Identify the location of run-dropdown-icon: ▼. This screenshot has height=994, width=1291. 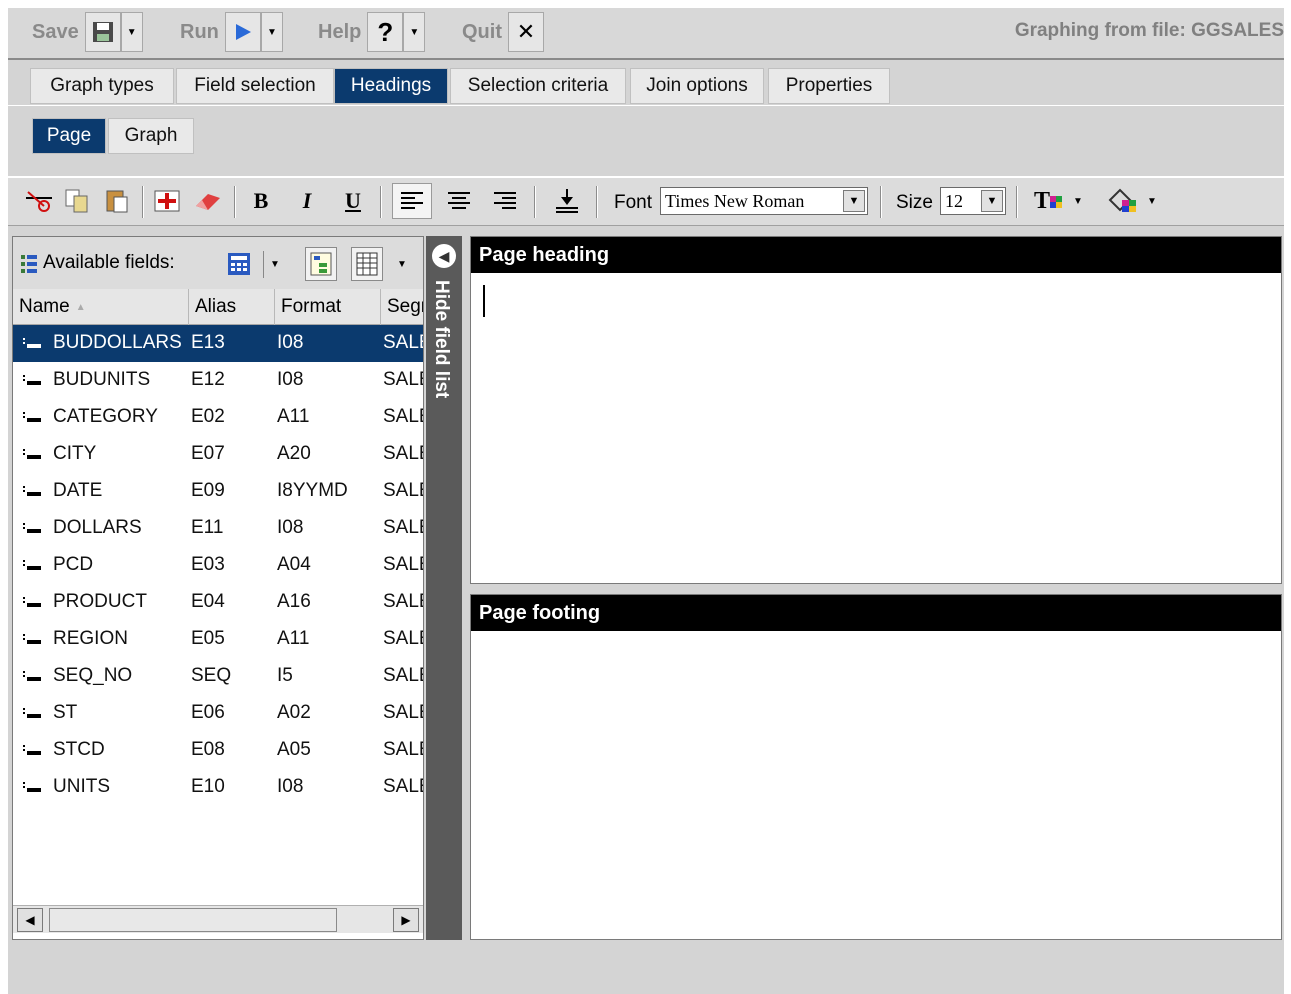
(271, 32).